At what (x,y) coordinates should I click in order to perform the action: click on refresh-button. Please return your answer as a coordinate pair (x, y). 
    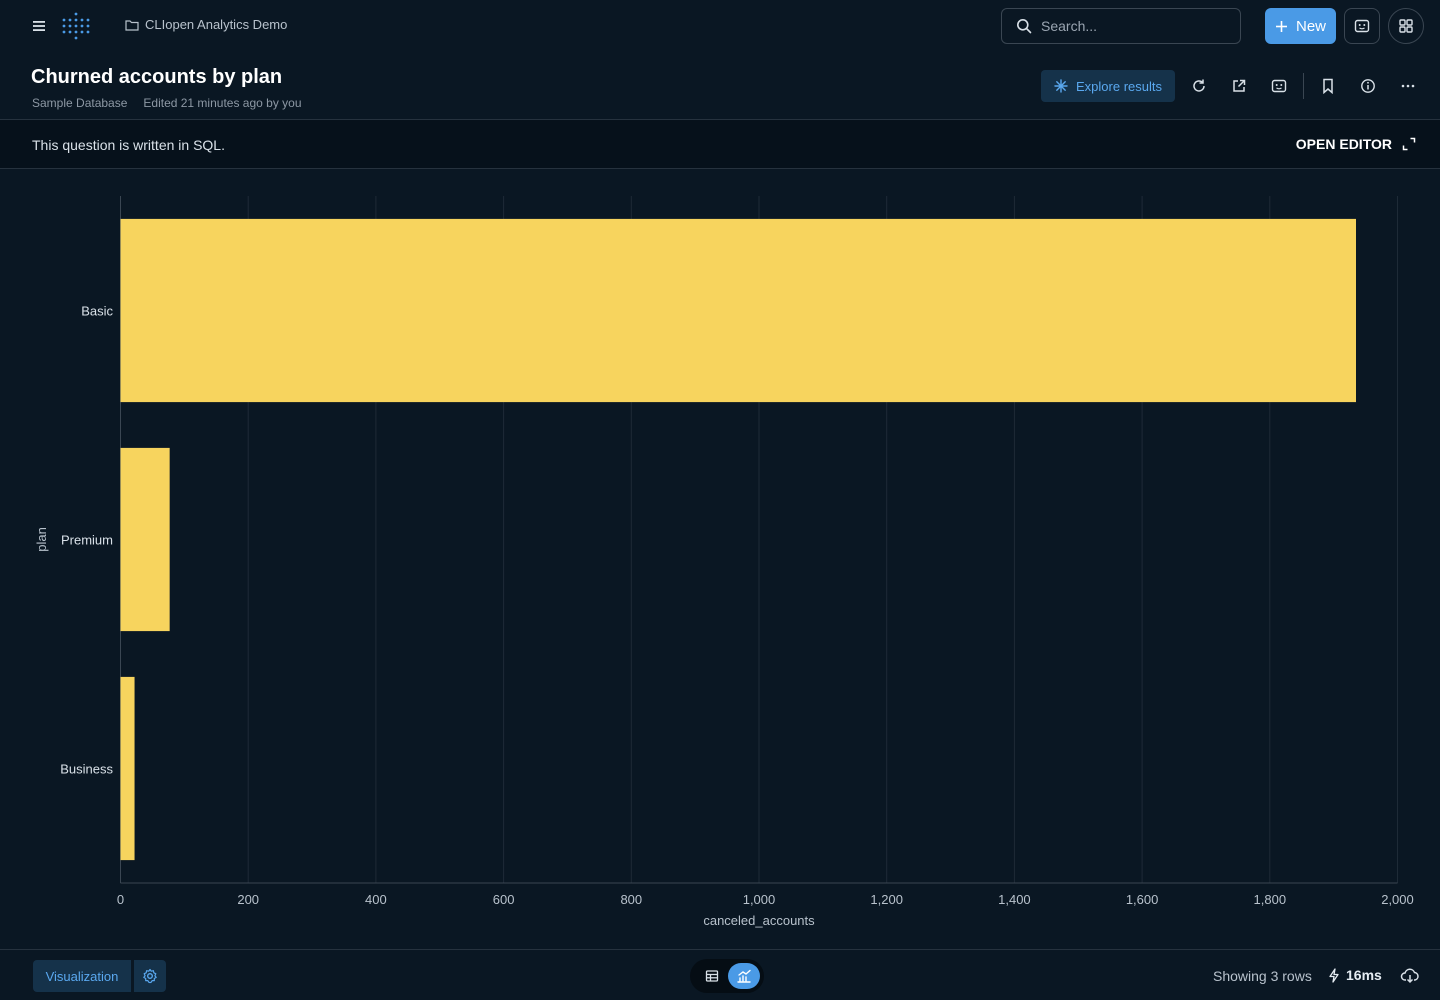
    Looking at the image, I should click on (1199, 86).